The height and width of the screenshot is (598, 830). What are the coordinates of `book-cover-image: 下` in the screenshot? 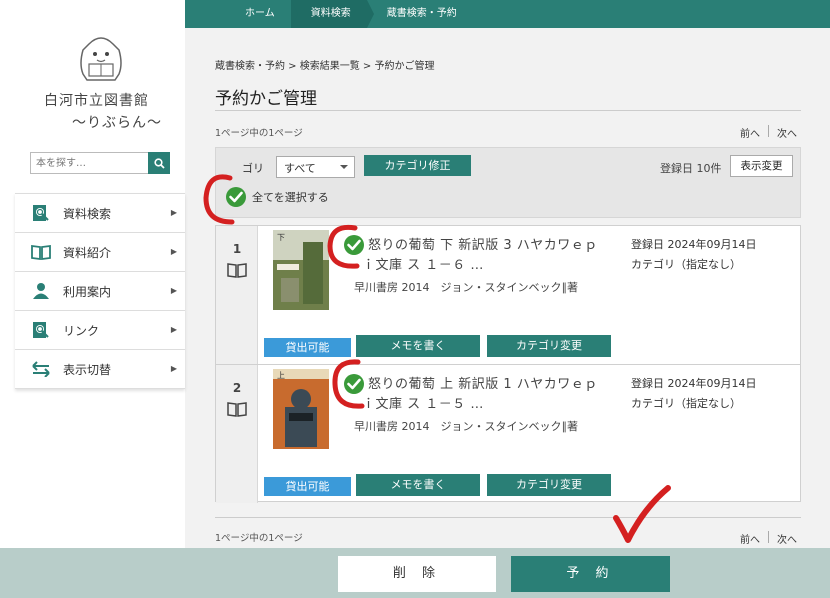 It's located at (301, 270).